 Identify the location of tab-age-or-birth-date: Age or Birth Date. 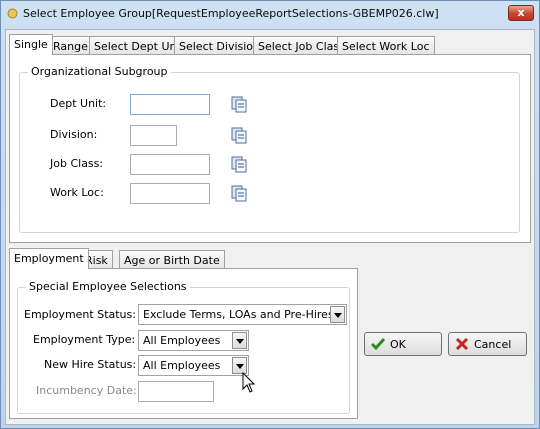
(172, 259).